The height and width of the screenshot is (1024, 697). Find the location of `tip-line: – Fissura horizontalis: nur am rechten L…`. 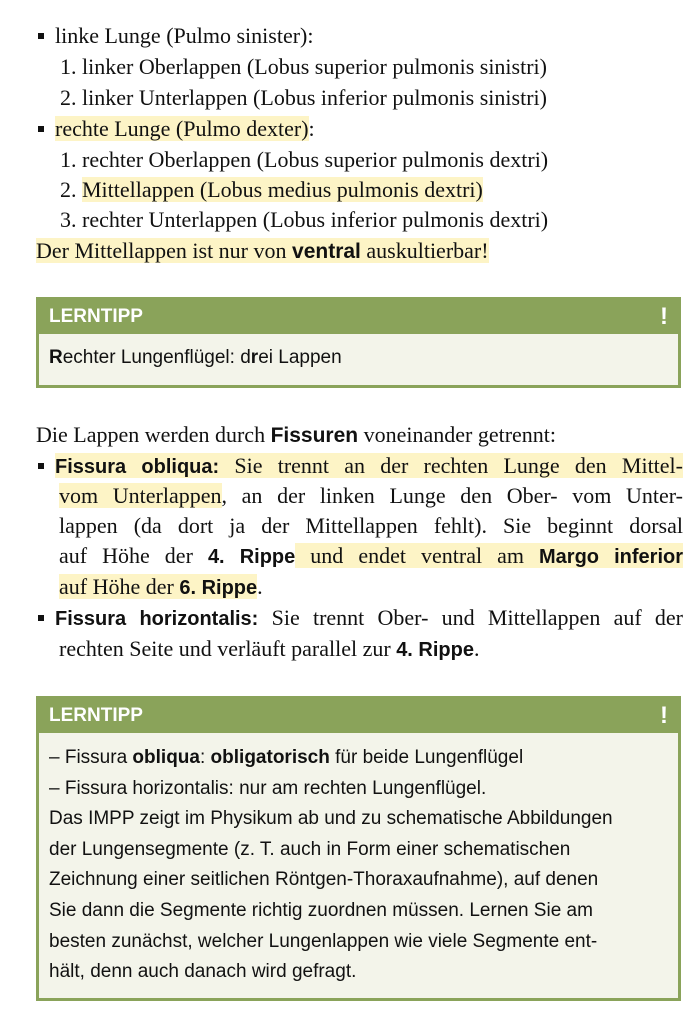

tip-line: – Fissura horizontalis: nur am rechten L… is located at coordinates (268, 788).